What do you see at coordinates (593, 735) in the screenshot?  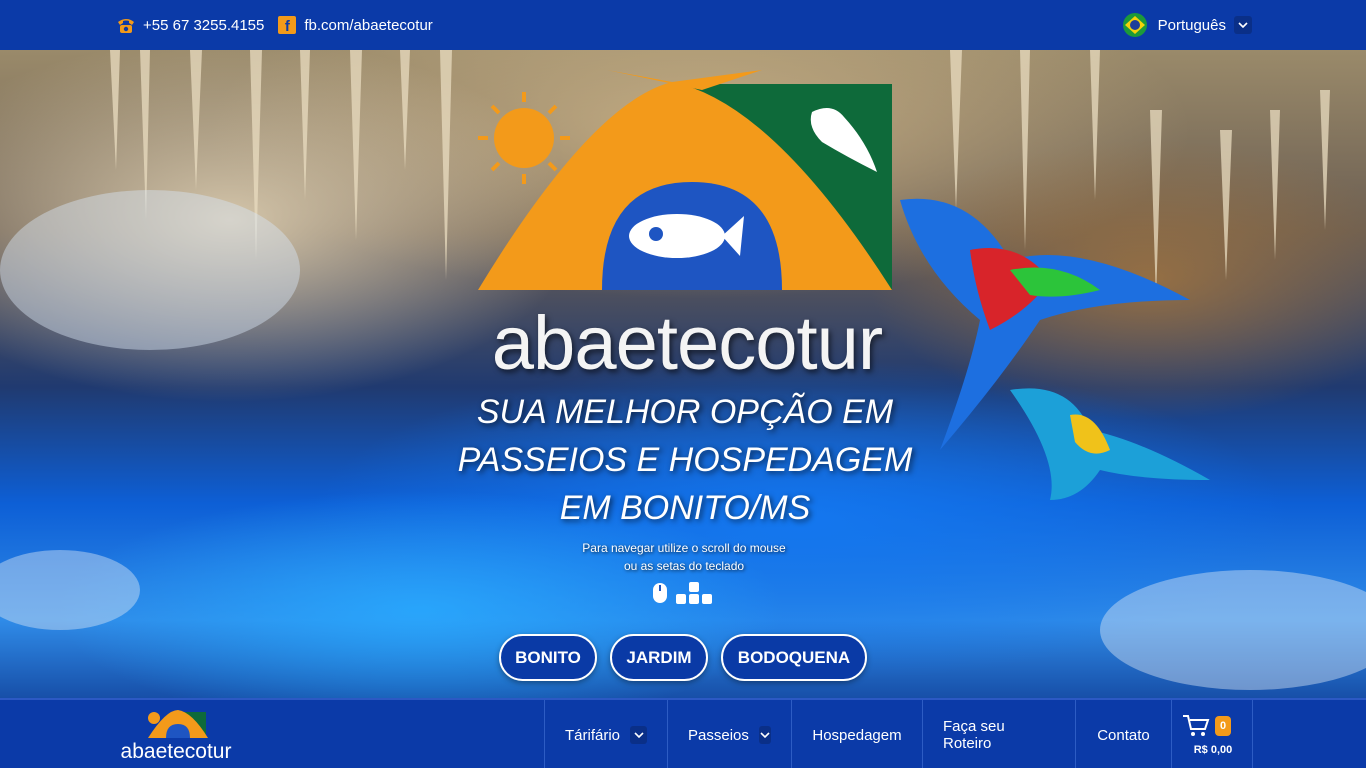 I see `menu-label: Tárifário` at bounding box center [593, 735].